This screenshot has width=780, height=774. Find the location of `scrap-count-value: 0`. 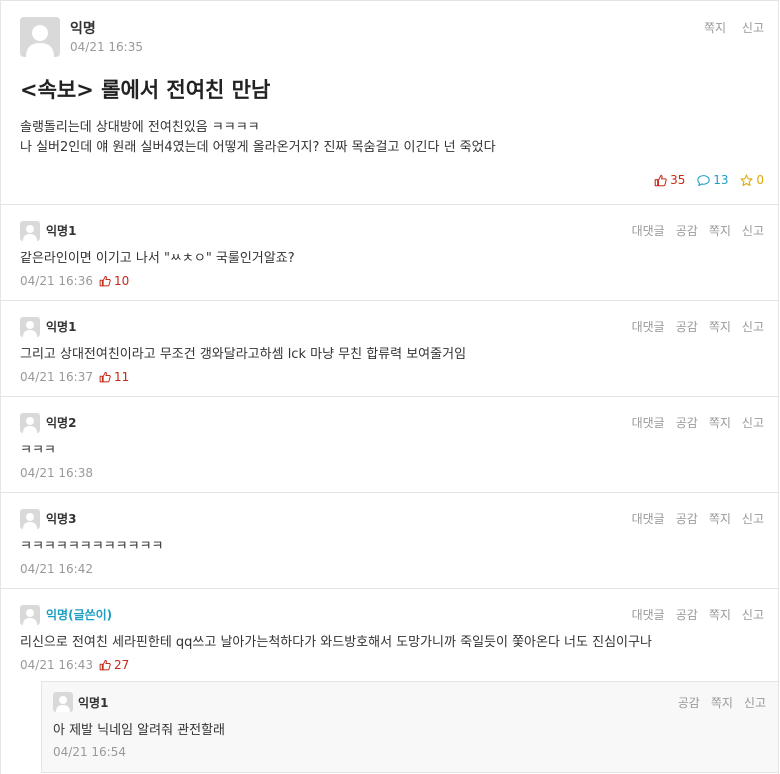

scrap-count-value: 0 is located at coordinates (760, 180).